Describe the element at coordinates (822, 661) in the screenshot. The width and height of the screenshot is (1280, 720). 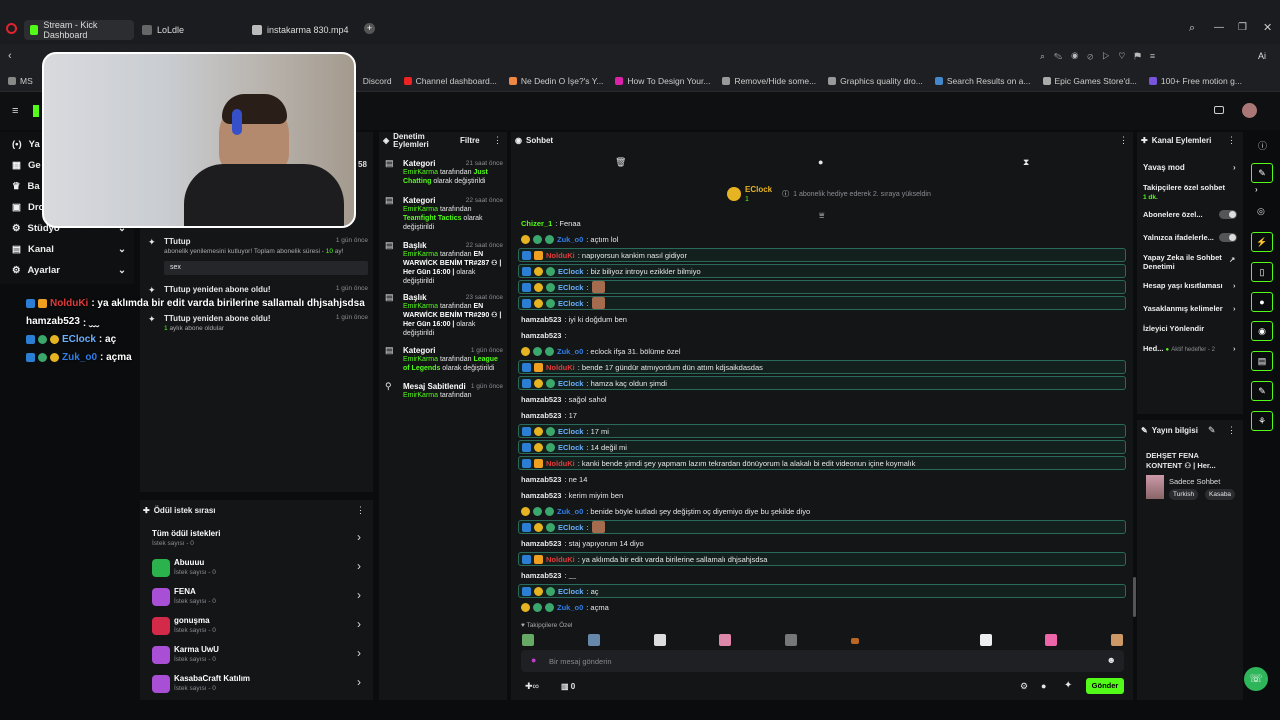
I see `chat-input: ● Bir mesaj gönderin ☻` at that location.